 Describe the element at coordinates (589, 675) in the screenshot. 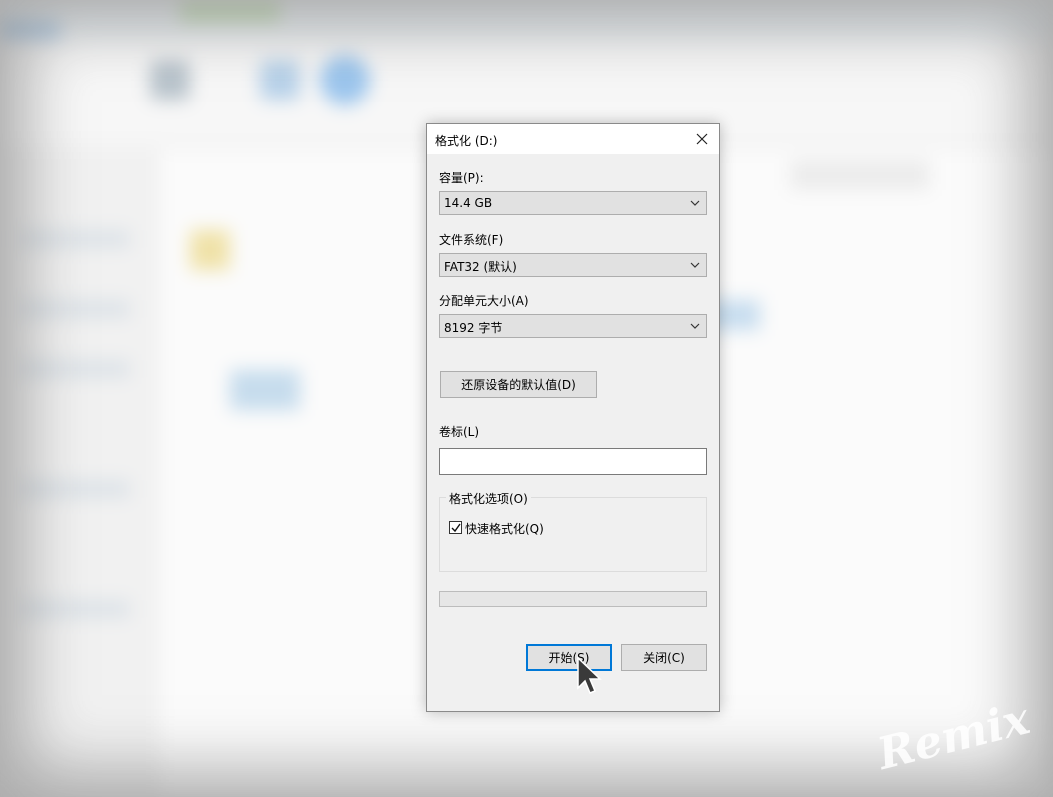

I see `mouse-cursor-icon` at that location.